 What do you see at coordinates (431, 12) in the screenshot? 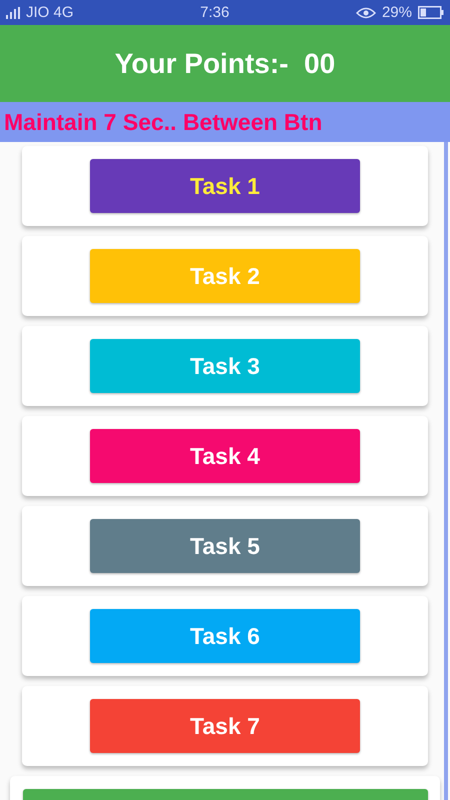
I see `battery-icon` at bounding box center [431, 12].